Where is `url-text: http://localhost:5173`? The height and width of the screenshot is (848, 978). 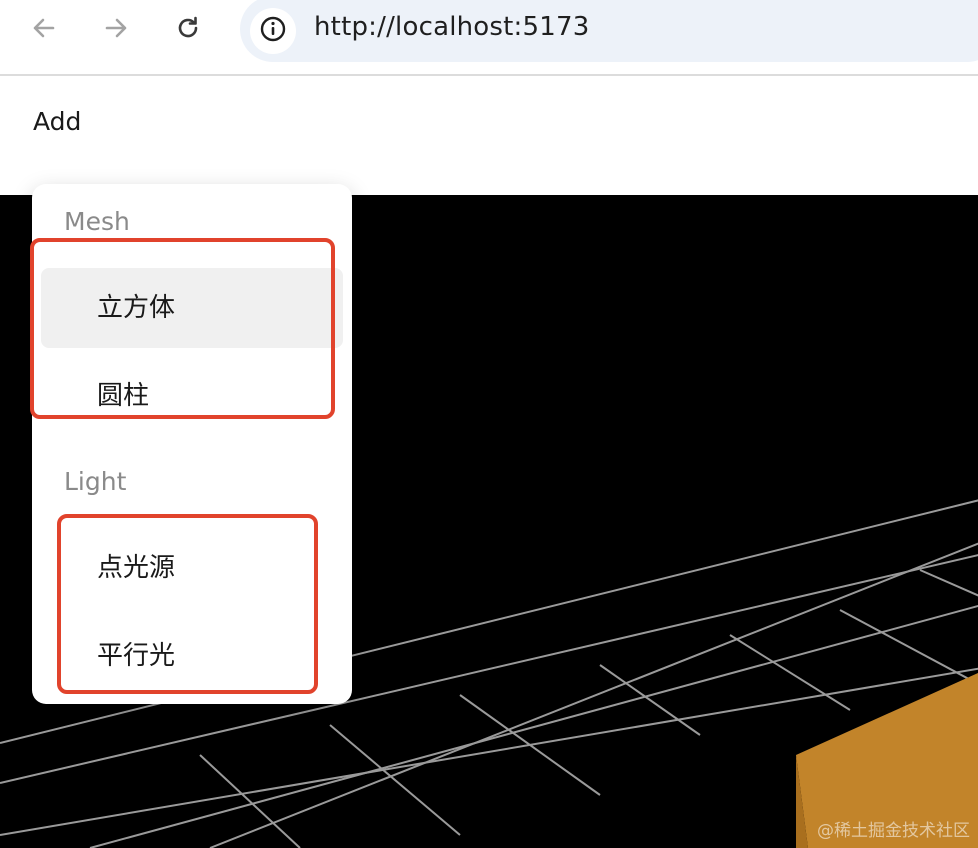 url-text: http://localhost:5173 is located at coordinates (452, 27).